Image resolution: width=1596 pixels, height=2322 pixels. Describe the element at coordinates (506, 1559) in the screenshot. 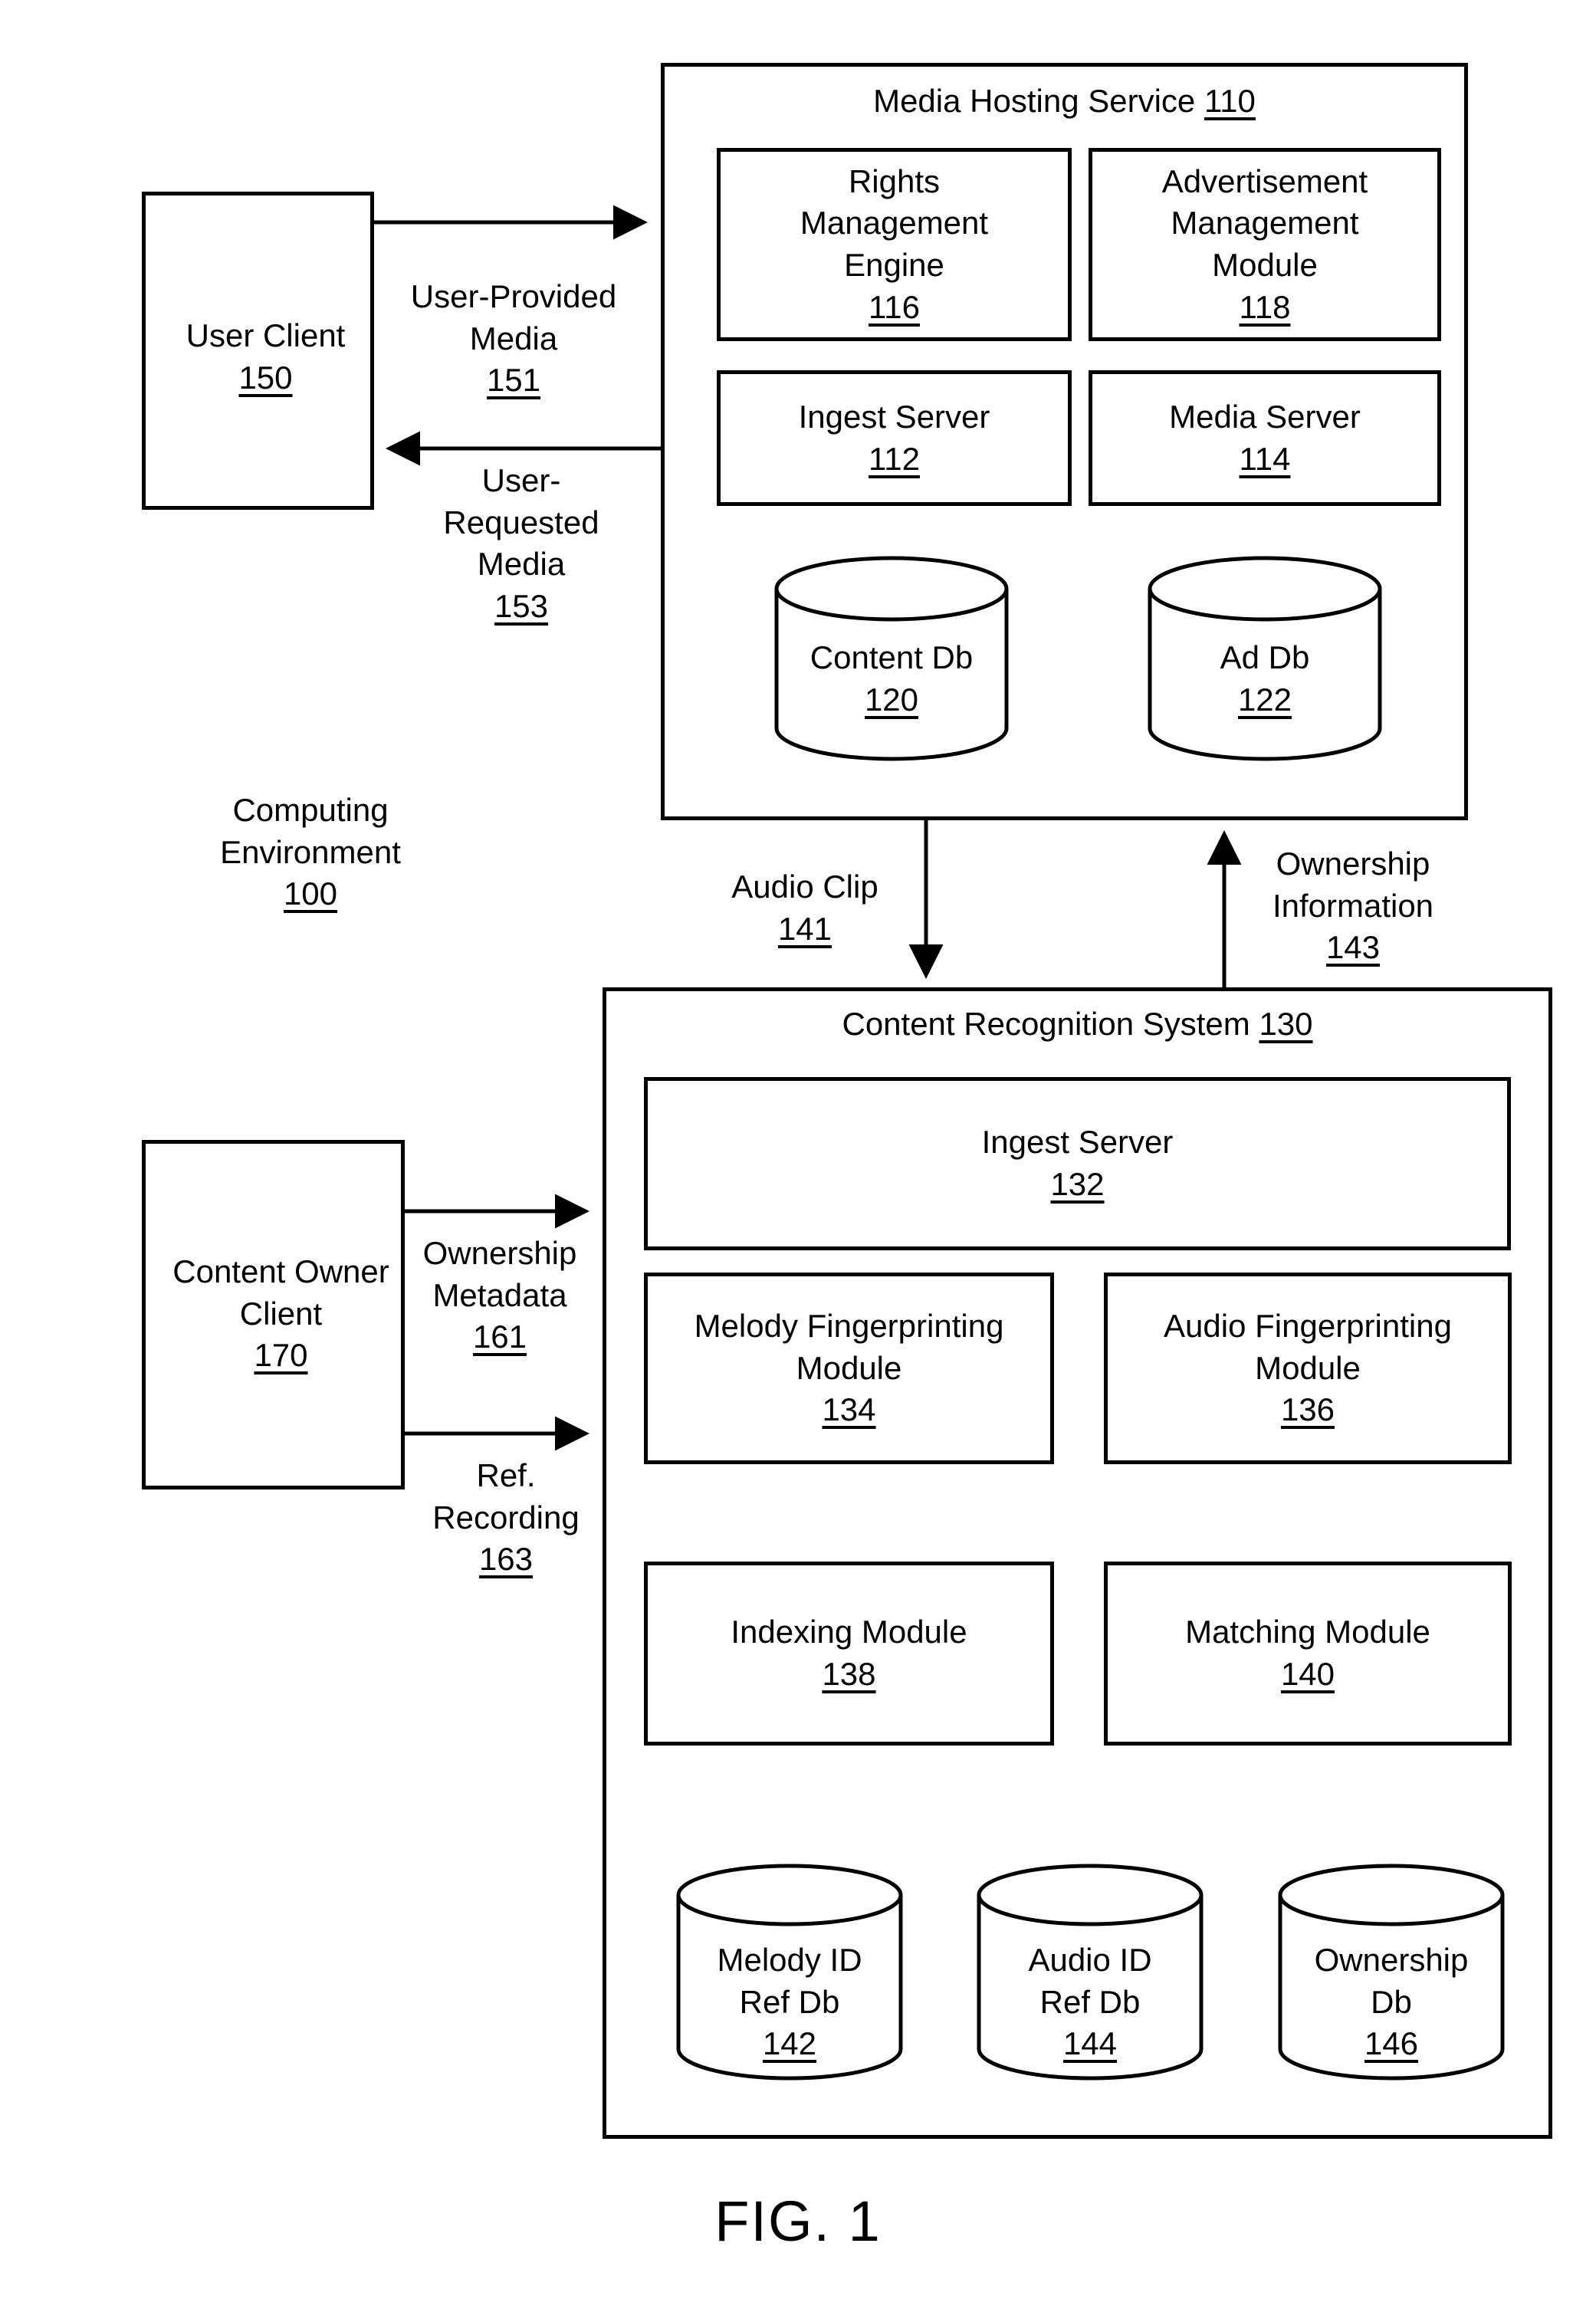

I see `flow-163-number: 163` at that location.